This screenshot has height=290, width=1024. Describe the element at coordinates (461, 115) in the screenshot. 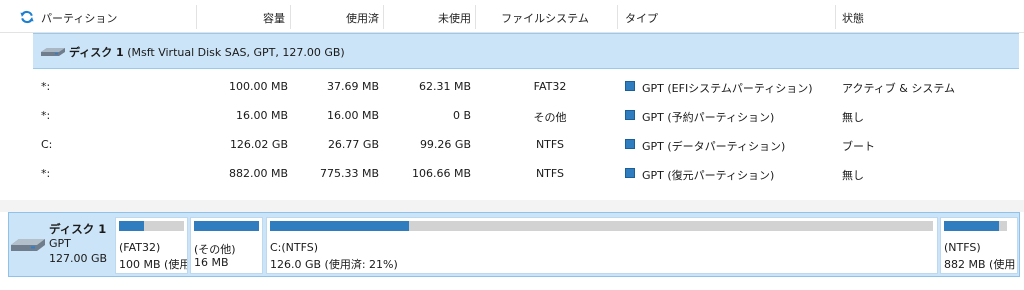

I see `partition-unused: 0 B` at that location.